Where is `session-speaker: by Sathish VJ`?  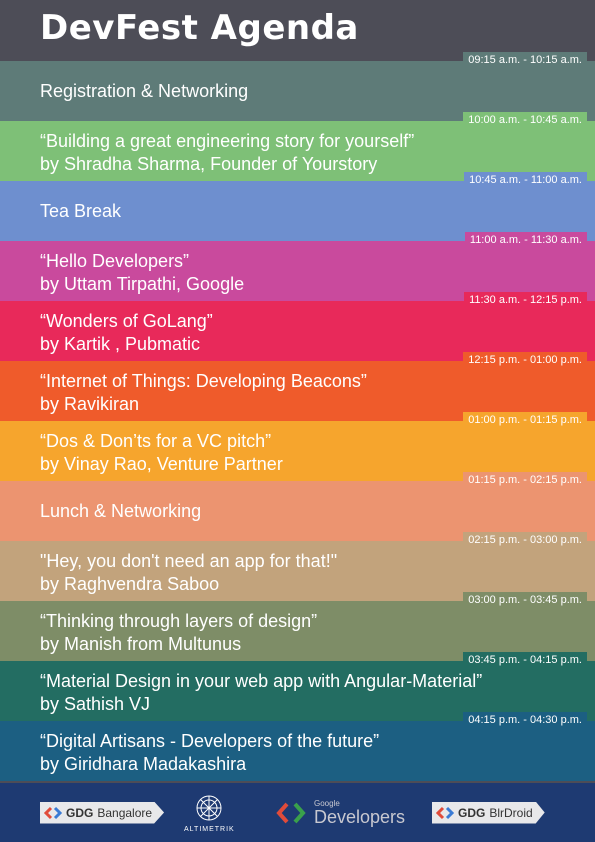 session-speaker: by Sathish VJ is located at coordinates (95, 704).